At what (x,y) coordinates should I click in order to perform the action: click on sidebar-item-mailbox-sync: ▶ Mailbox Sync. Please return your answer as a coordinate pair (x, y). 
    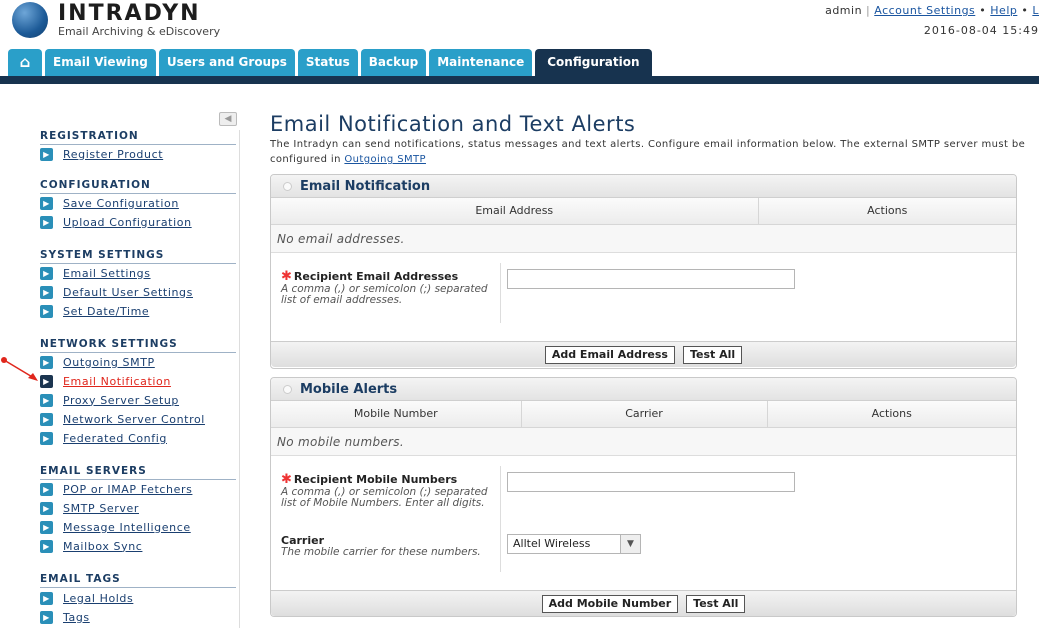
    Looking at the image, I should click on (91, 546).